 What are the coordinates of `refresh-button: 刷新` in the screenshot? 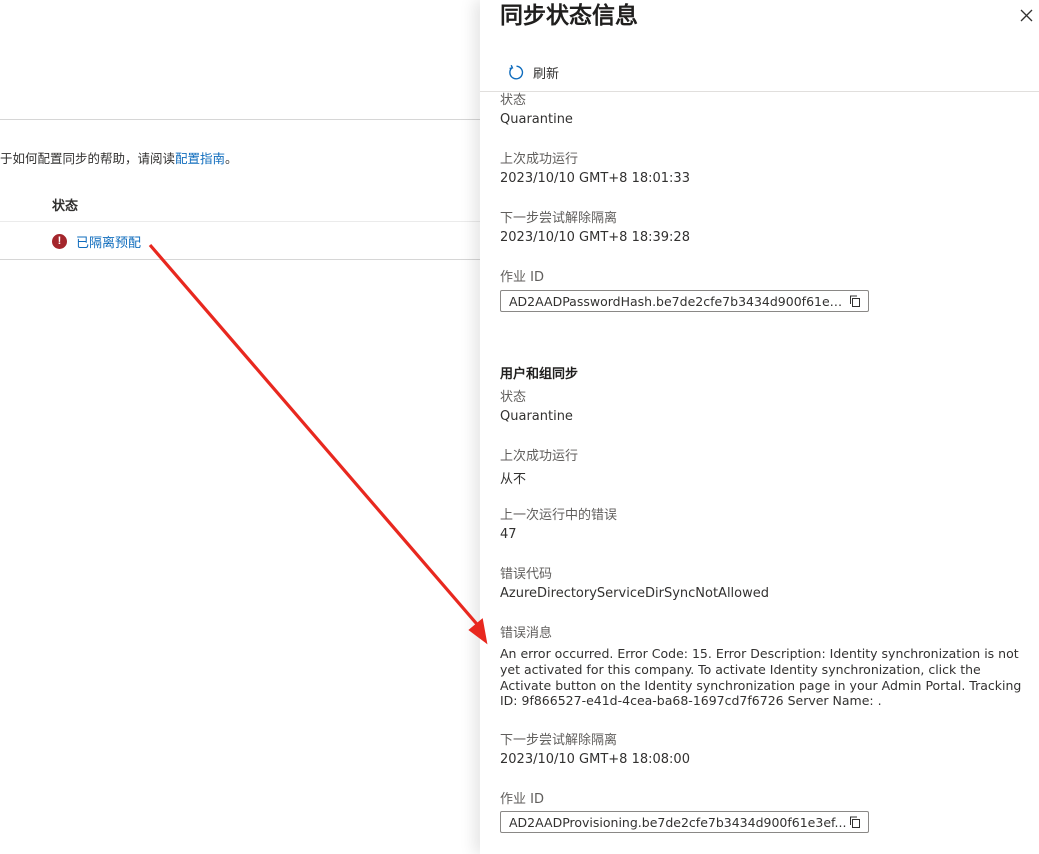 It's located at (533, 72).